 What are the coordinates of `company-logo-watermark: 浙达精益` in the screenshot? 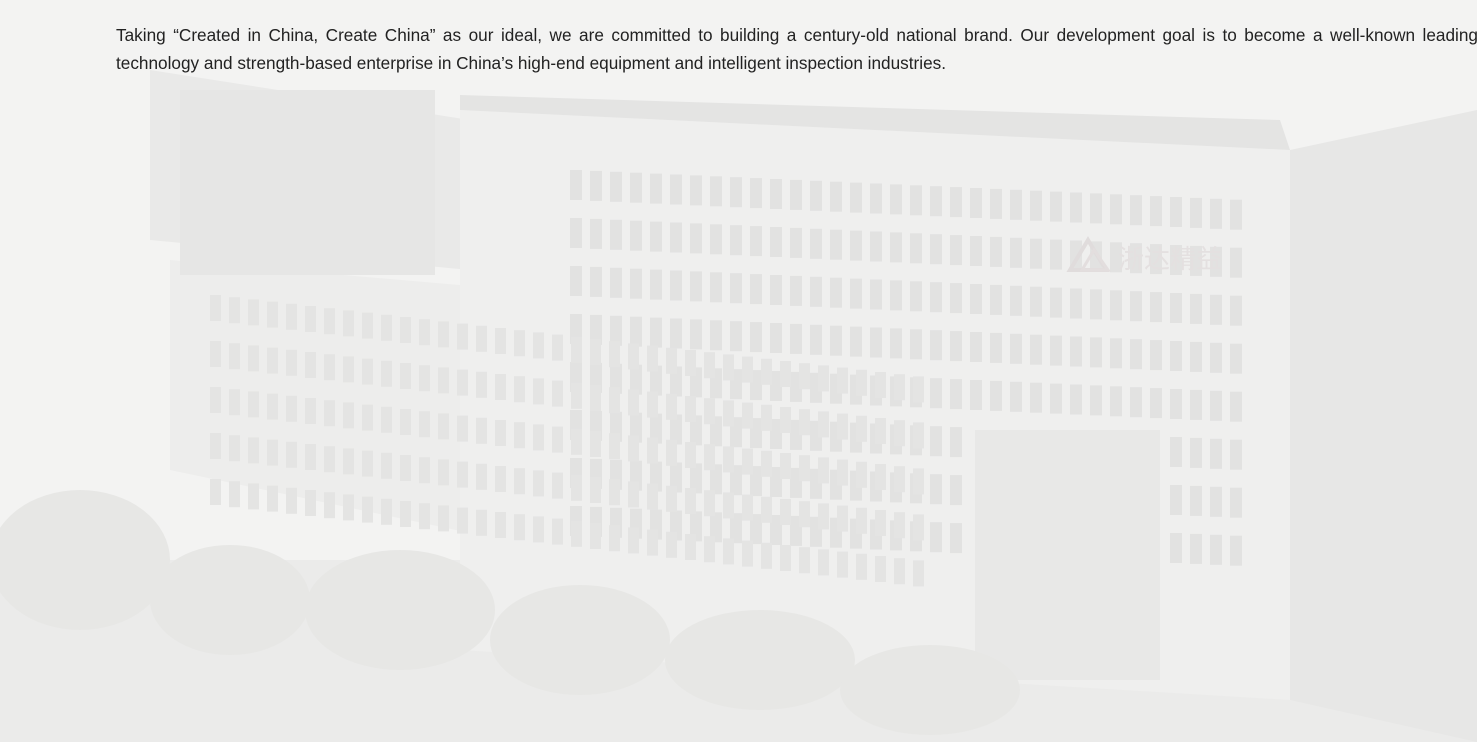 It's located at (1144, 255).